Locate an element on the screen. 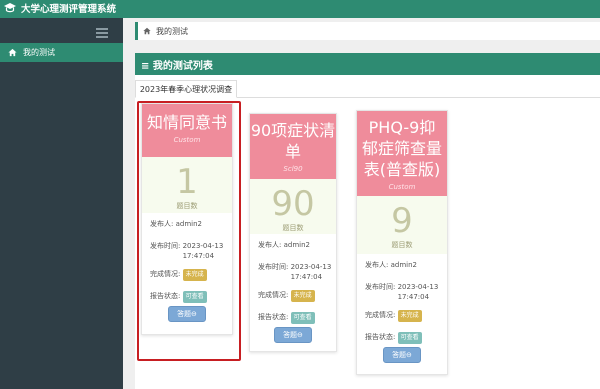  app-logo: 大学心理测评管理系统 is located at coordinates (58, 8).